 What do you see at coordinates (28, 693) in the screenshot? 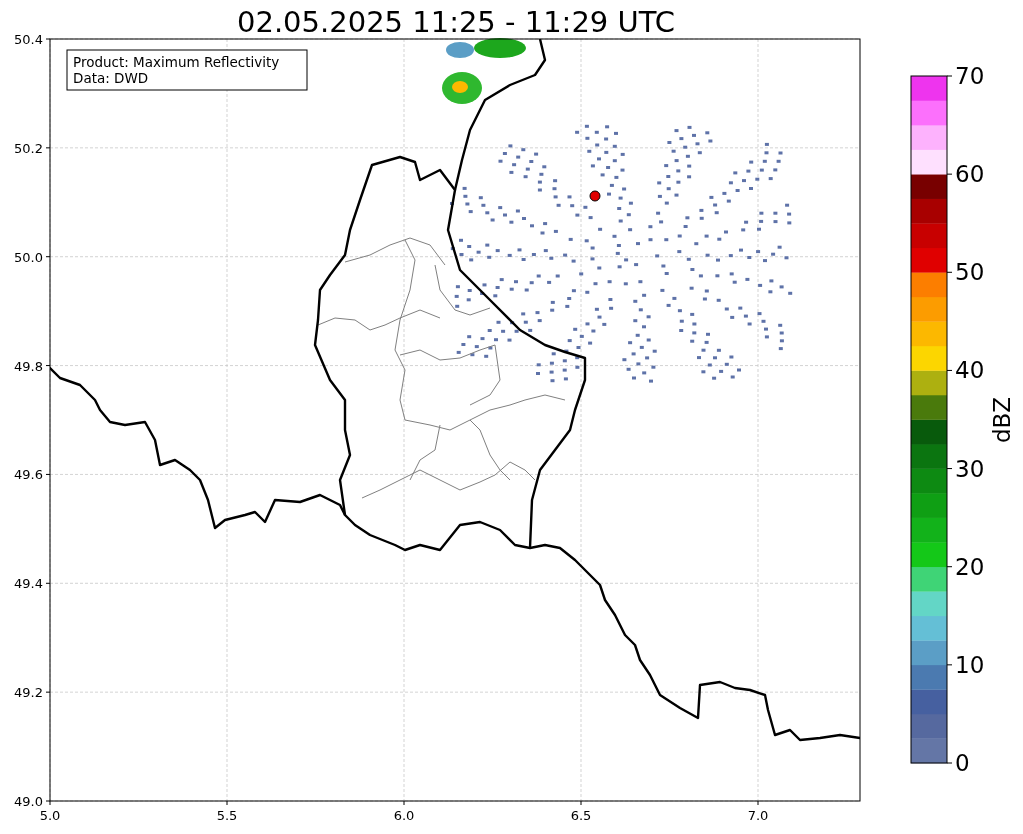
I see `tick-label: 49.2` at bounding box center [28, 693].